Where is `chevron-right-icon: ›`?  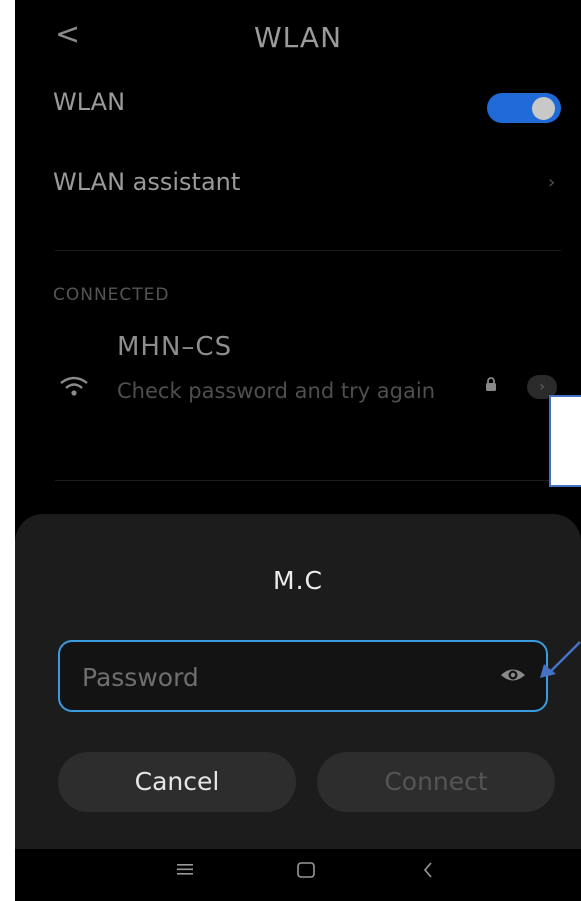 chevron-right-icon: › is located at coordinates (552, 182).